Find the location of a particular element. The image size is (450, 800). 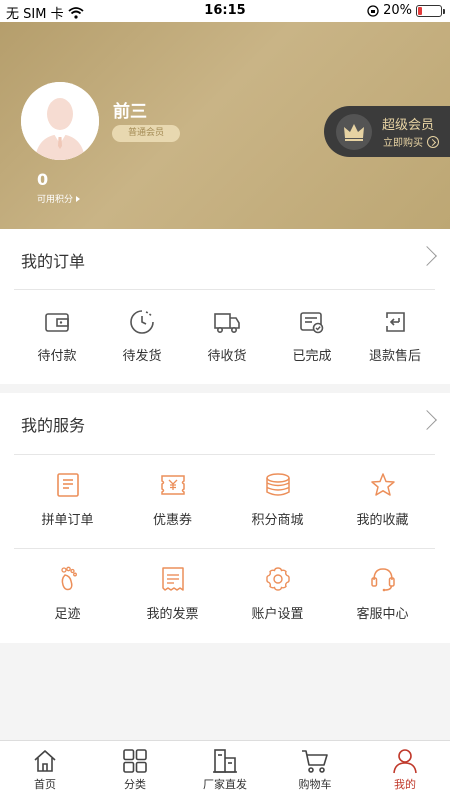

settings-icon is located at coordinates (277, 579).